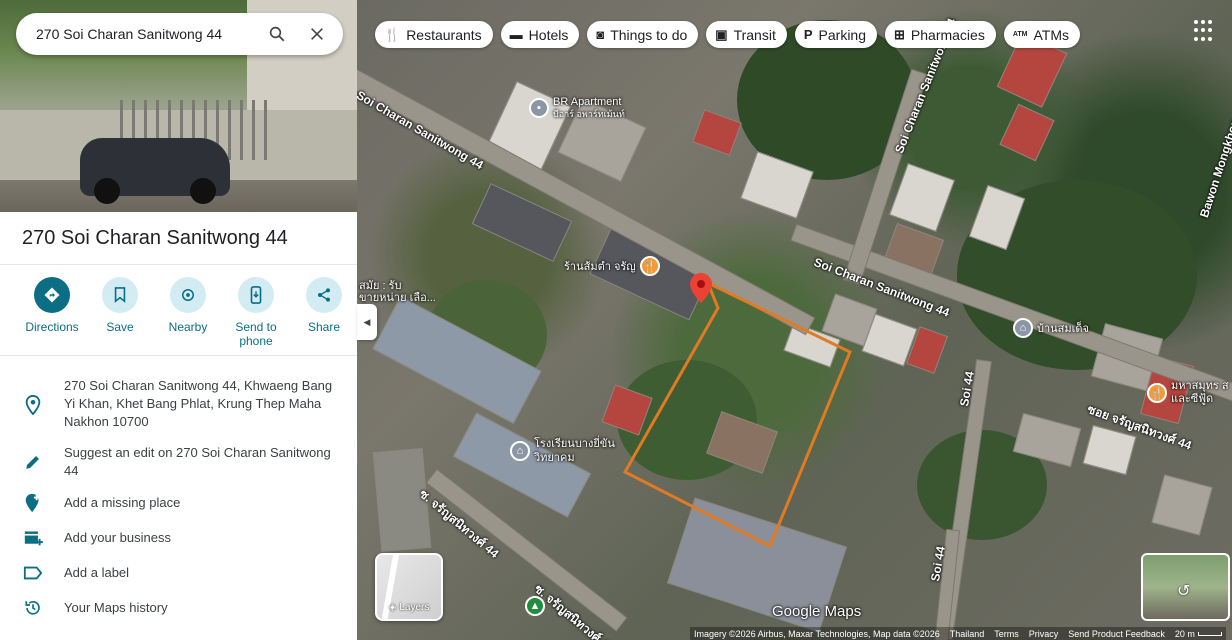 This screenshot has width=1232, height=640. What do you see at coordinates (33, 573) in the screenshot?
I see `label-icon` at bounding box center [33, 573].